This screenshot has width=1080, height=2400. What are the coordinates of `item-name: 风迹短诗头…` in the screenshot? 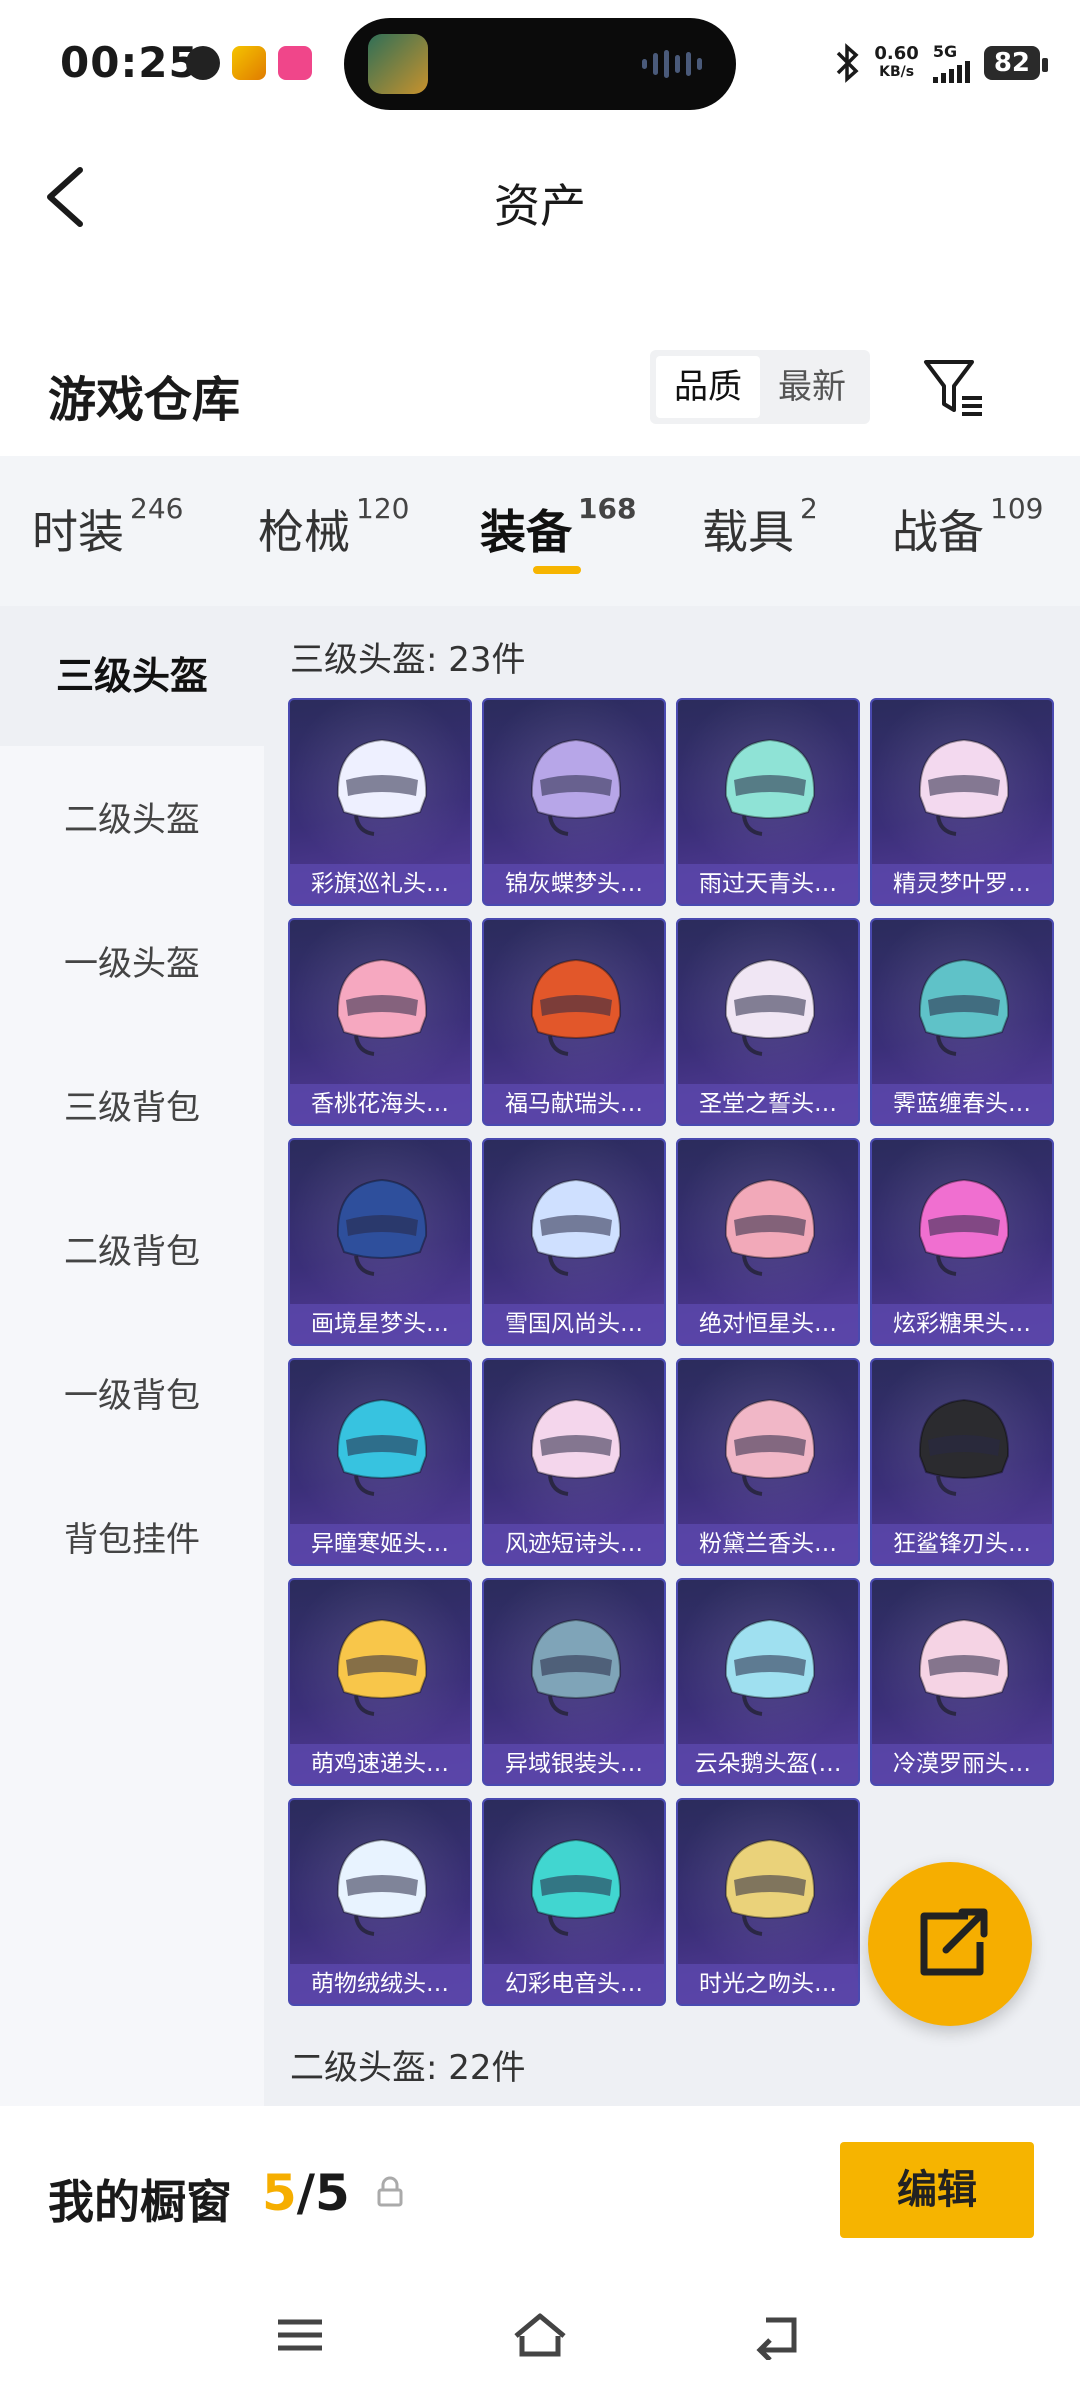 It's located at (574, 1544).